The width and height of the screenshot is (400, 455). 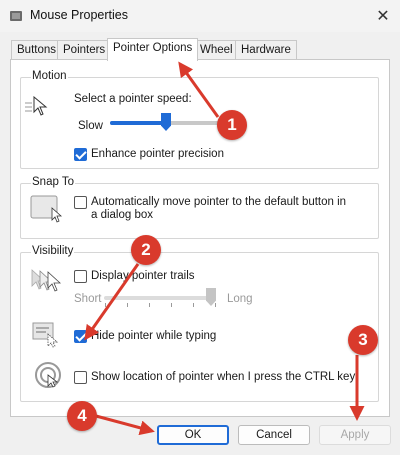 What do you see at coordinates (143, 276) in the screenshot?
I see `pointer-trails-label: Display pointer trails` at bounding box center [143, 276].